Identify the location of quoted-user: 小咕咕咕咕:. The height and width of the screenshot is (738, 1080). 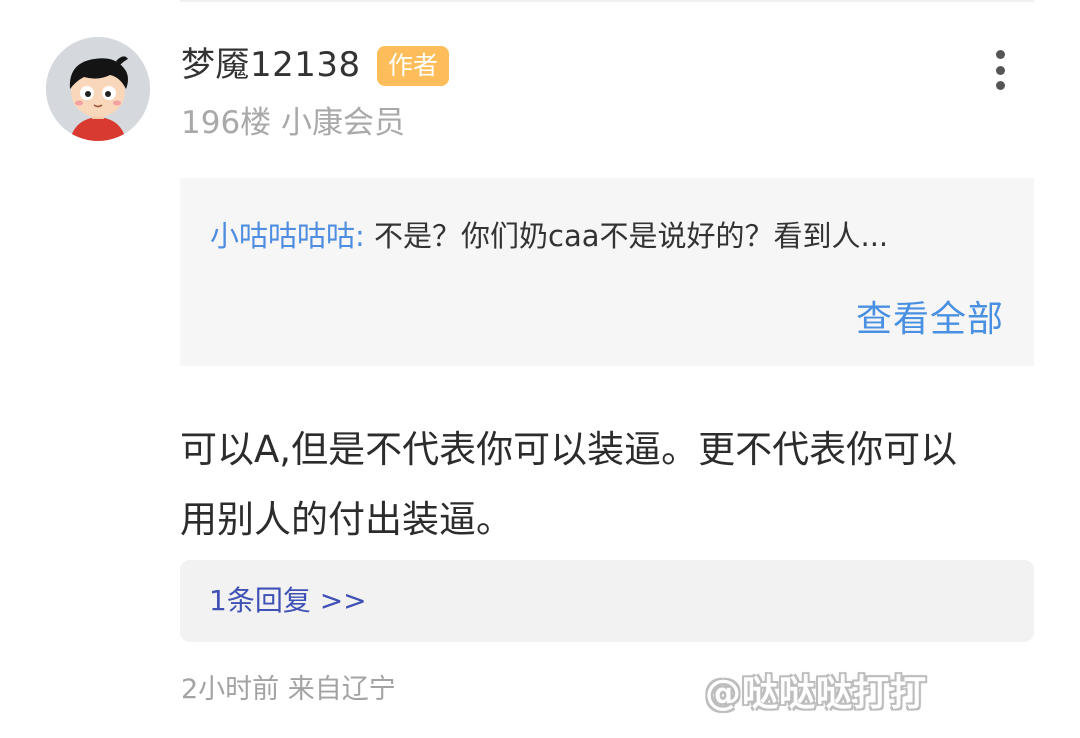
(287, 236).